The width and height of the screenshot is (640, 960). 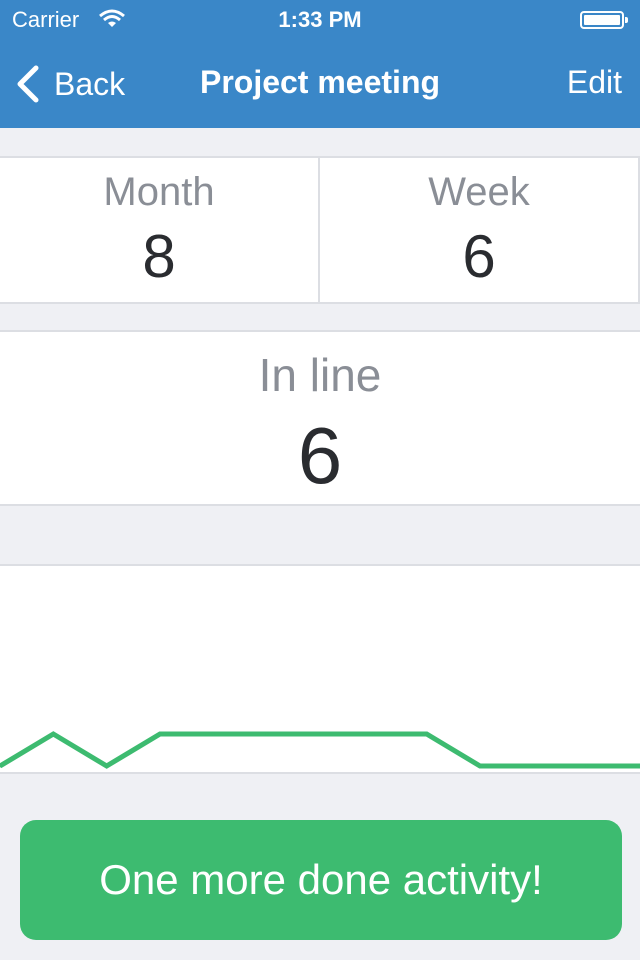 I want to click on activity-line-chart, so click(x=320, y=750).